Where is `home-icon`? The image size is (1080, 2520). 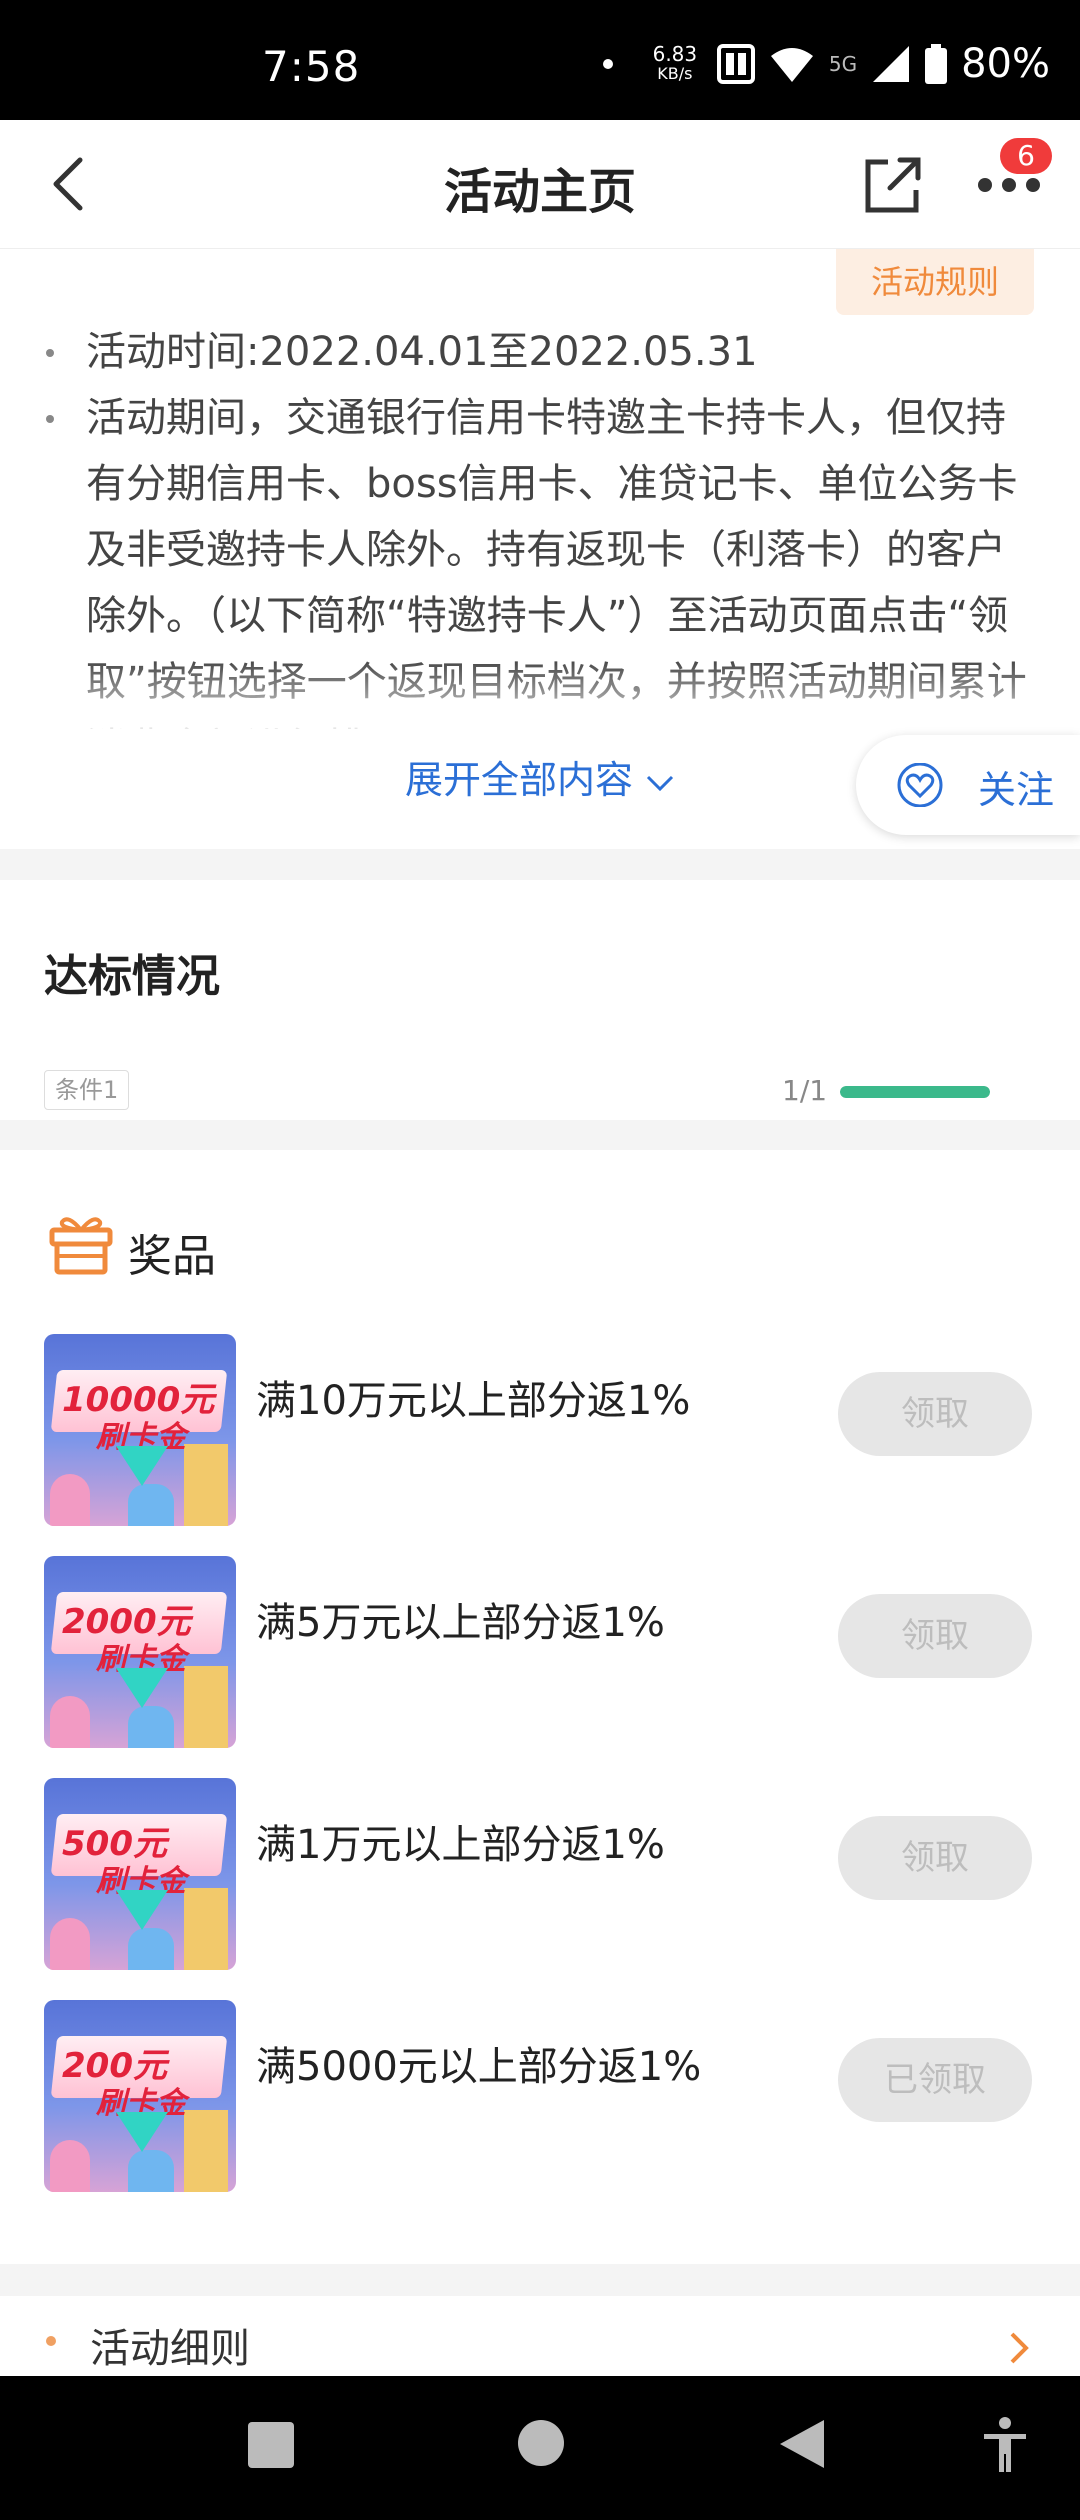
home-icon is located at coordinates (541, 2443).